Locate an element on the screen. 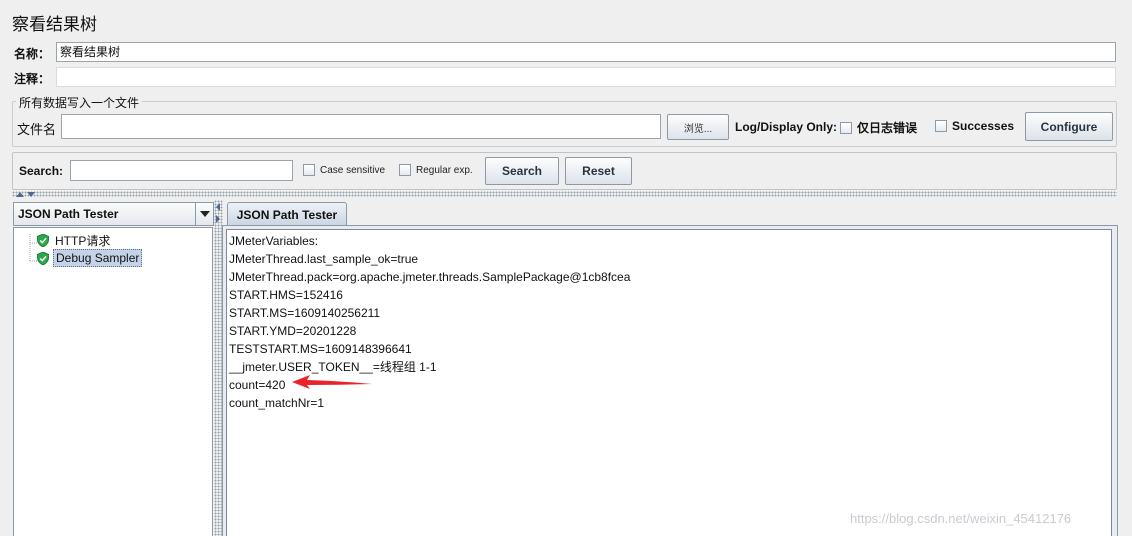  log-display-label: Log/Display Only: is located at coordinates (786, 127).